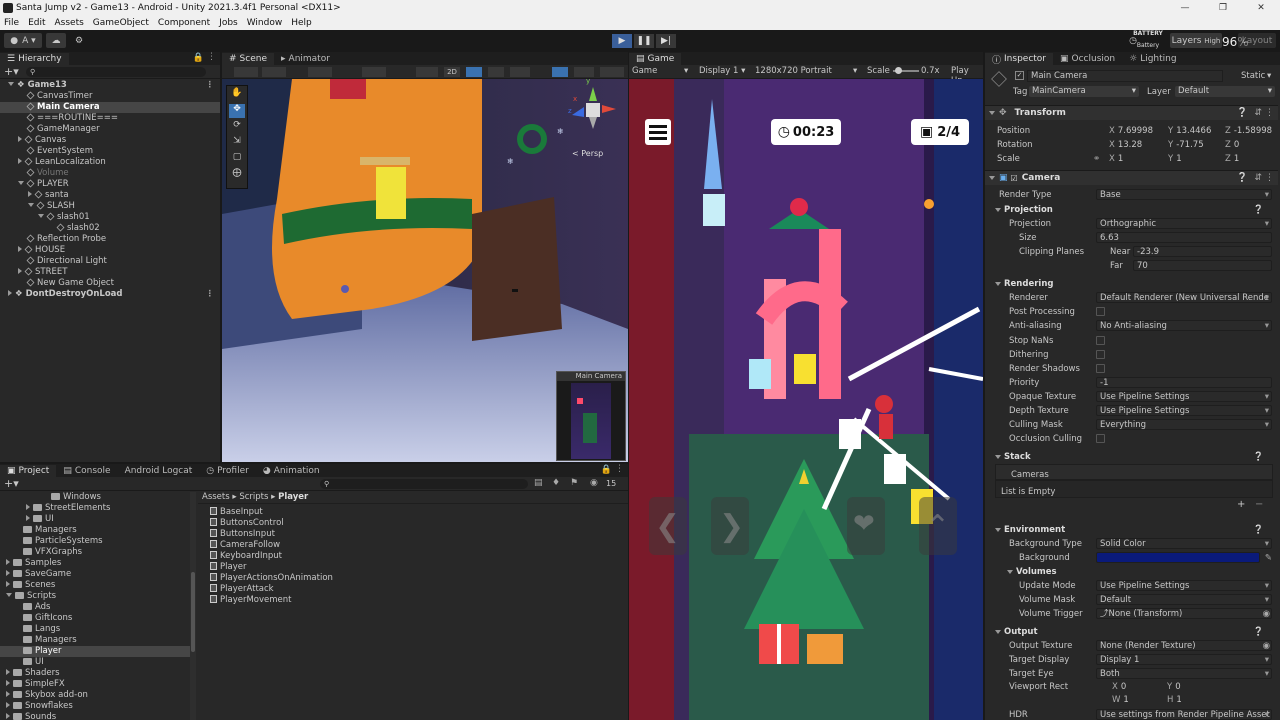 This screenshot has height=720, width=1280. Describe the element at coordinates (731, 526) in the screenshot. I see `right-arrow-icon: ❯` at that location.